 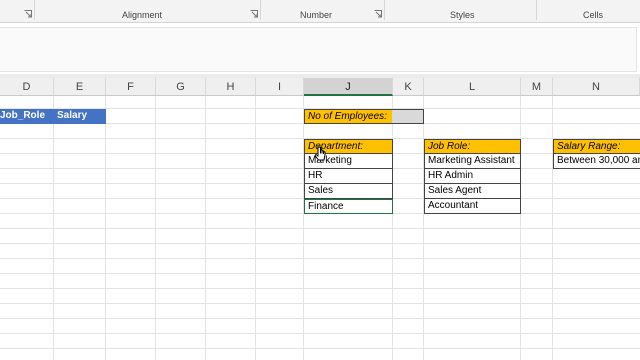 What do you see at coordinates (254, 14) in the screenshot?
I see `alignment-dialog-launcher-icon` at bounding box center [254, 14].